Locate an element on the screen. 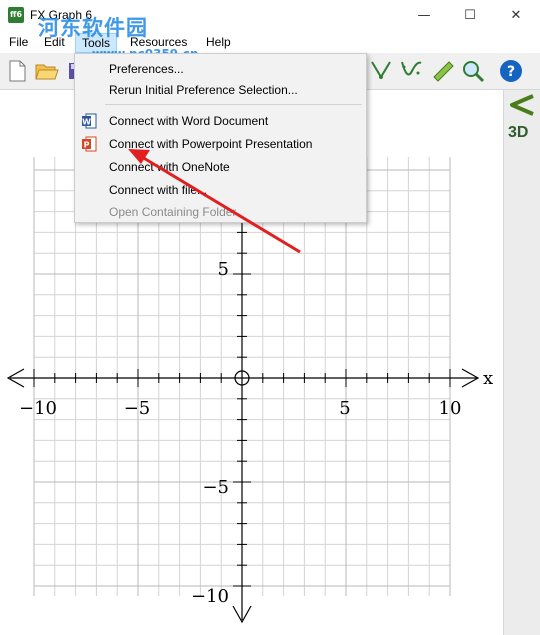  magnify-icon is located at coordinates (474, 72).